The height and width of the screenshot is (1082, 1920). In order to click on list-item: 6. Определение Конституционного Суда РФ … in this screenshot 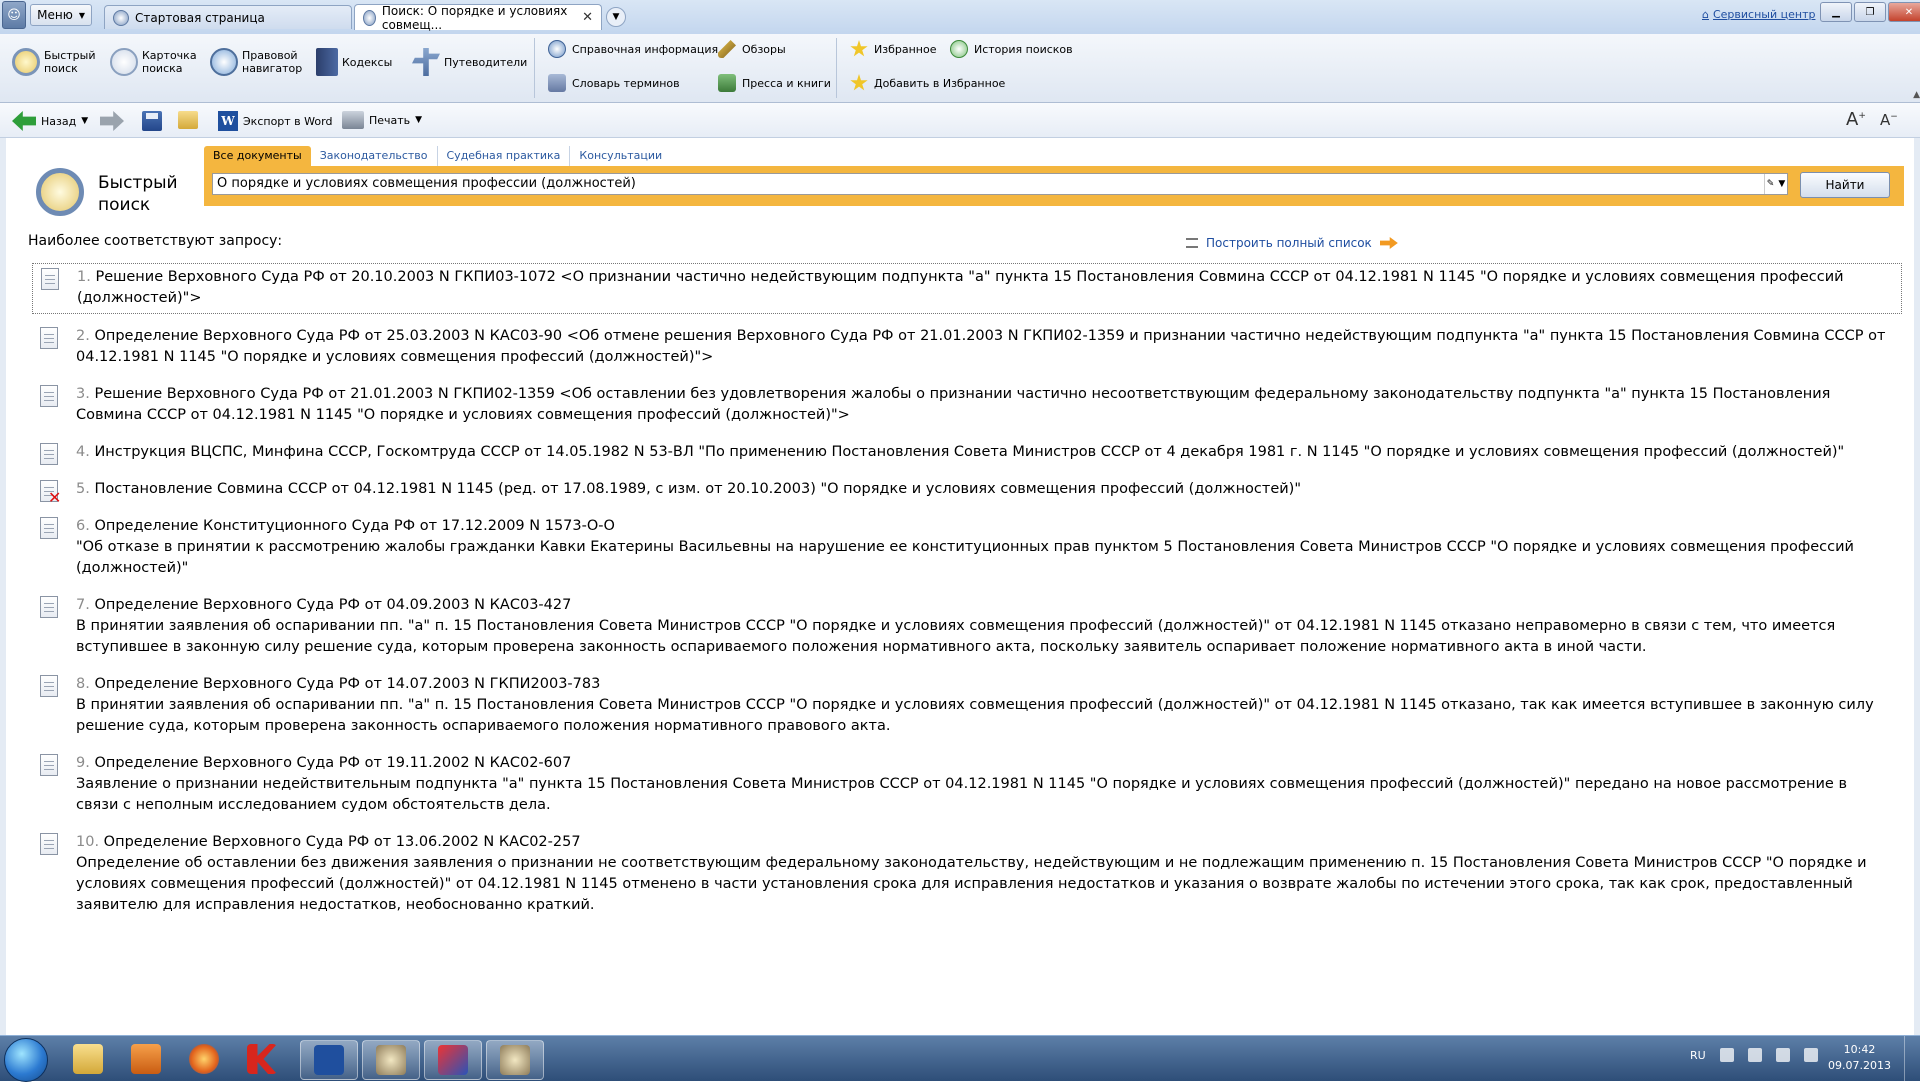, I will do `click(967, 548)`.